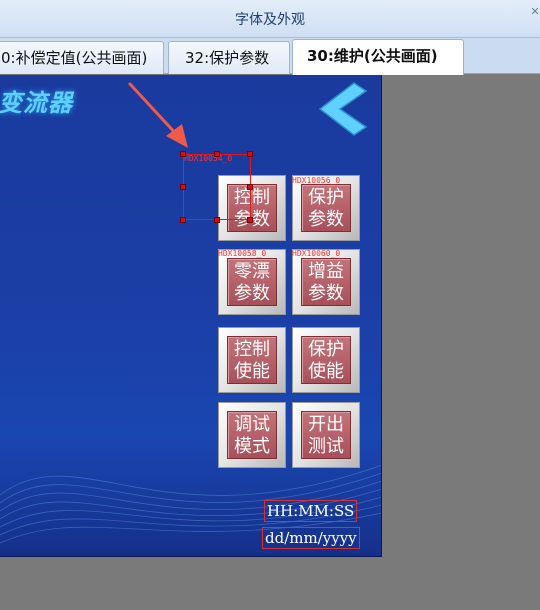 This screenshot has height=610, width=540. I want to click on zero-drift-params-button: 零漂 参数, so click(252, 282).